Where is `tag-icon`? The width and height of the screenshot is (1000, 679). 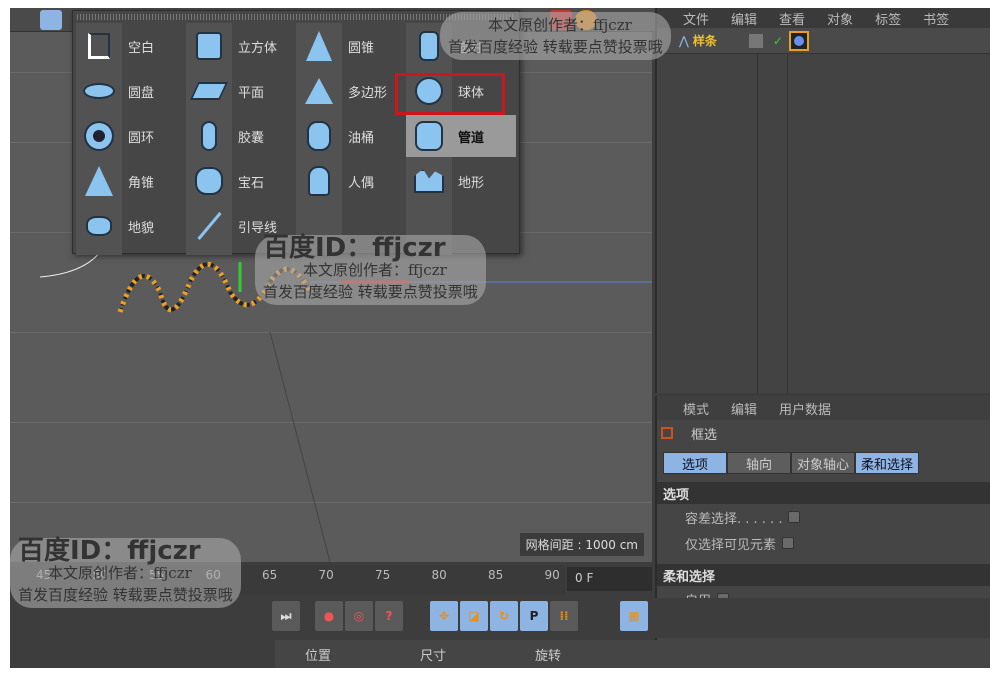 tag-icon is located at coordinates (798, 40).